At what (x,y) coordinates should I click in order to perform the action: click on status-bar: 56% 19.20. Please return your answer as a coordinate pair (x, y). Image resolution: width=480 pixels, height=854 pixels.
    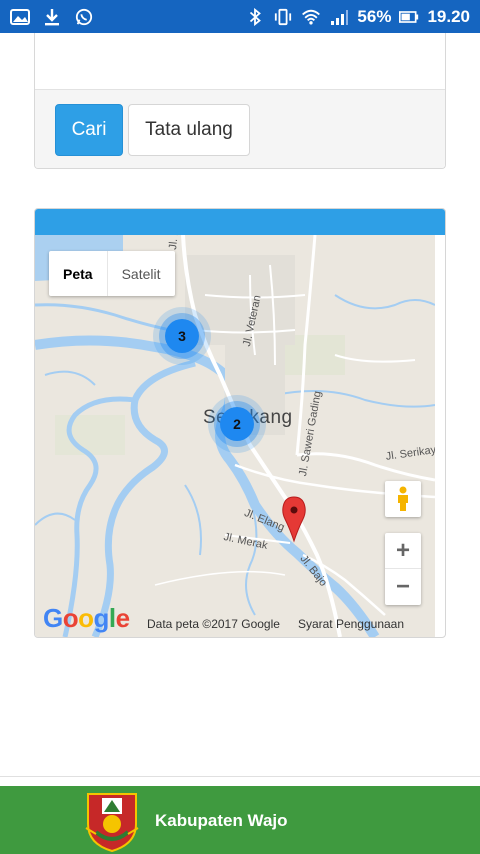
    Looking at the image, I should click on (240, 16).